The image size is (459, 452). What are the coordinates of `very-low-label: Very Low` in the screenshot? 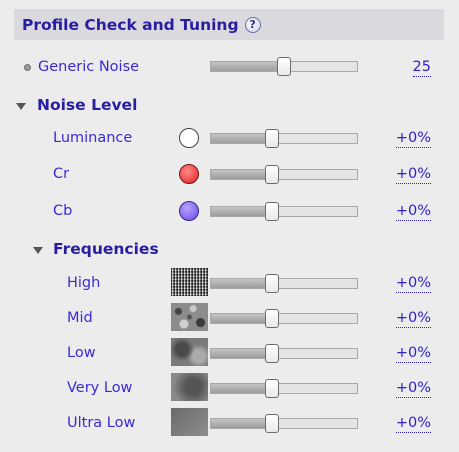 It's located at (100, 388).